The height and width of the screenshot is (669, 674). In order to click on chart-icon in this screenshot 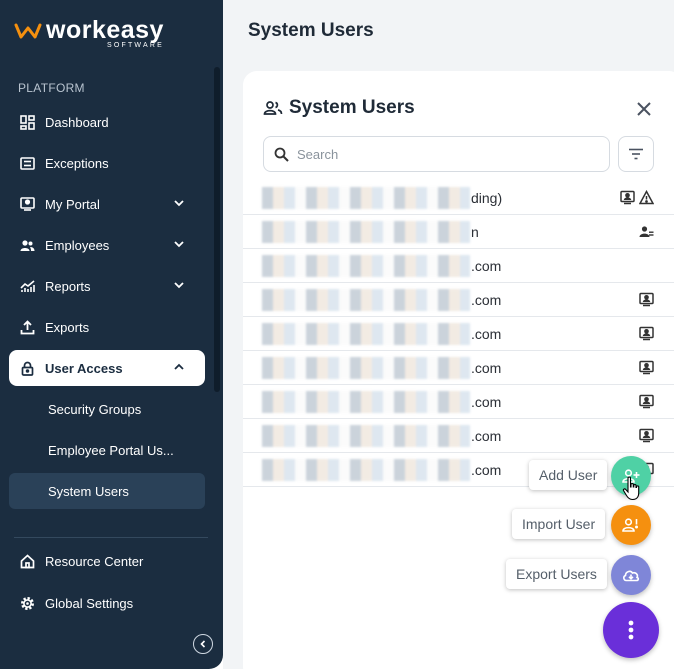, I will do `click(27, 286)`.